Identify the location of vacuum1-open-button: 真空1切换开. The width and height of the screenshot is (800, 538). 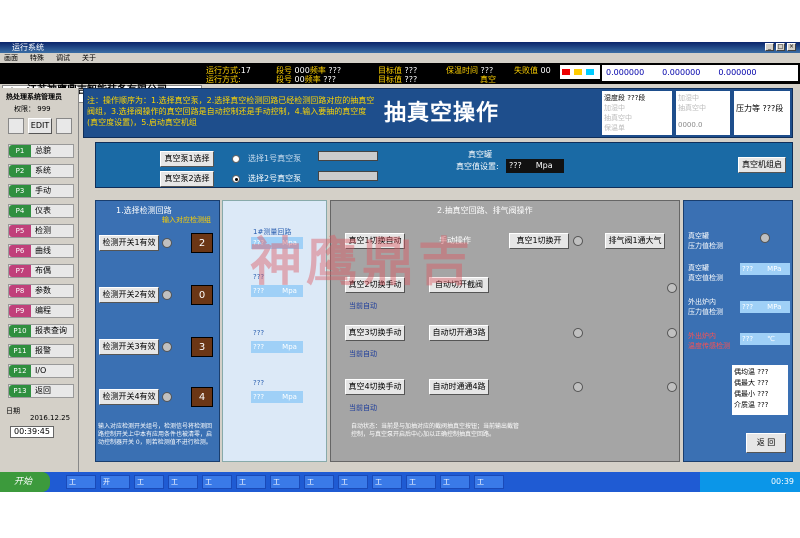
(539, 241).